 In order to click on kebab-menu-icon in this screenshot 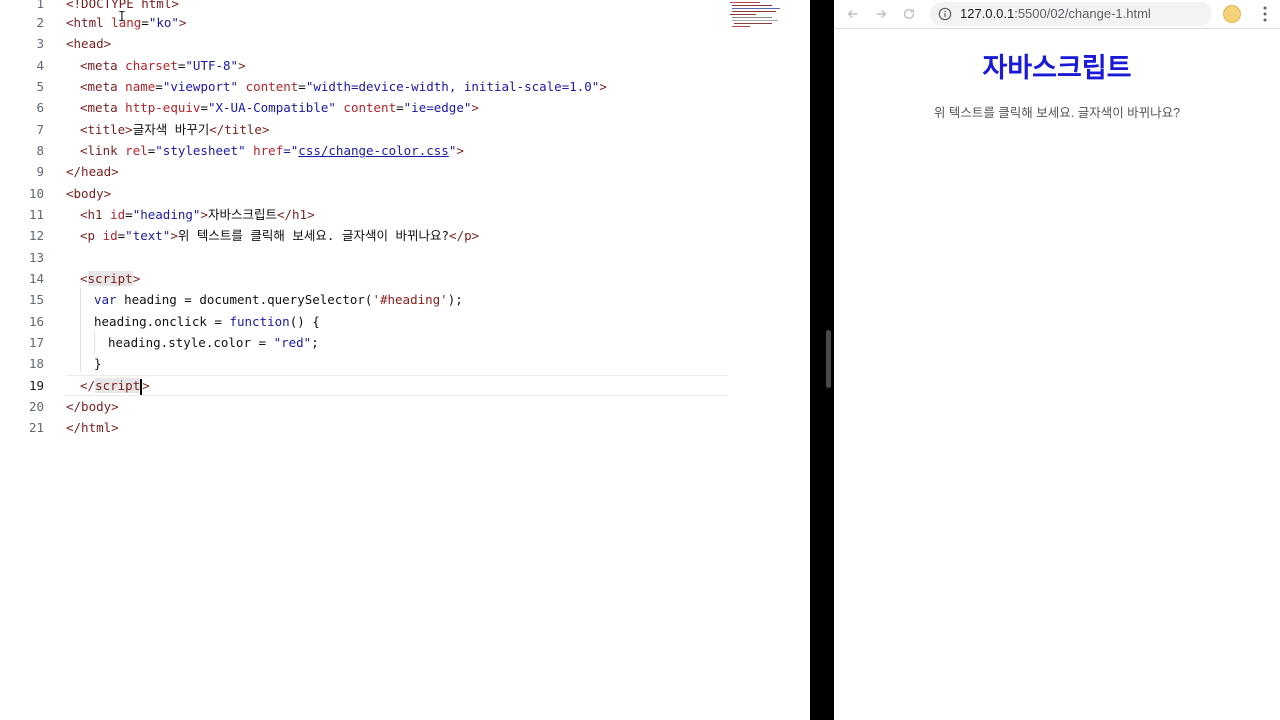, I will do `click(1265, 14)`.